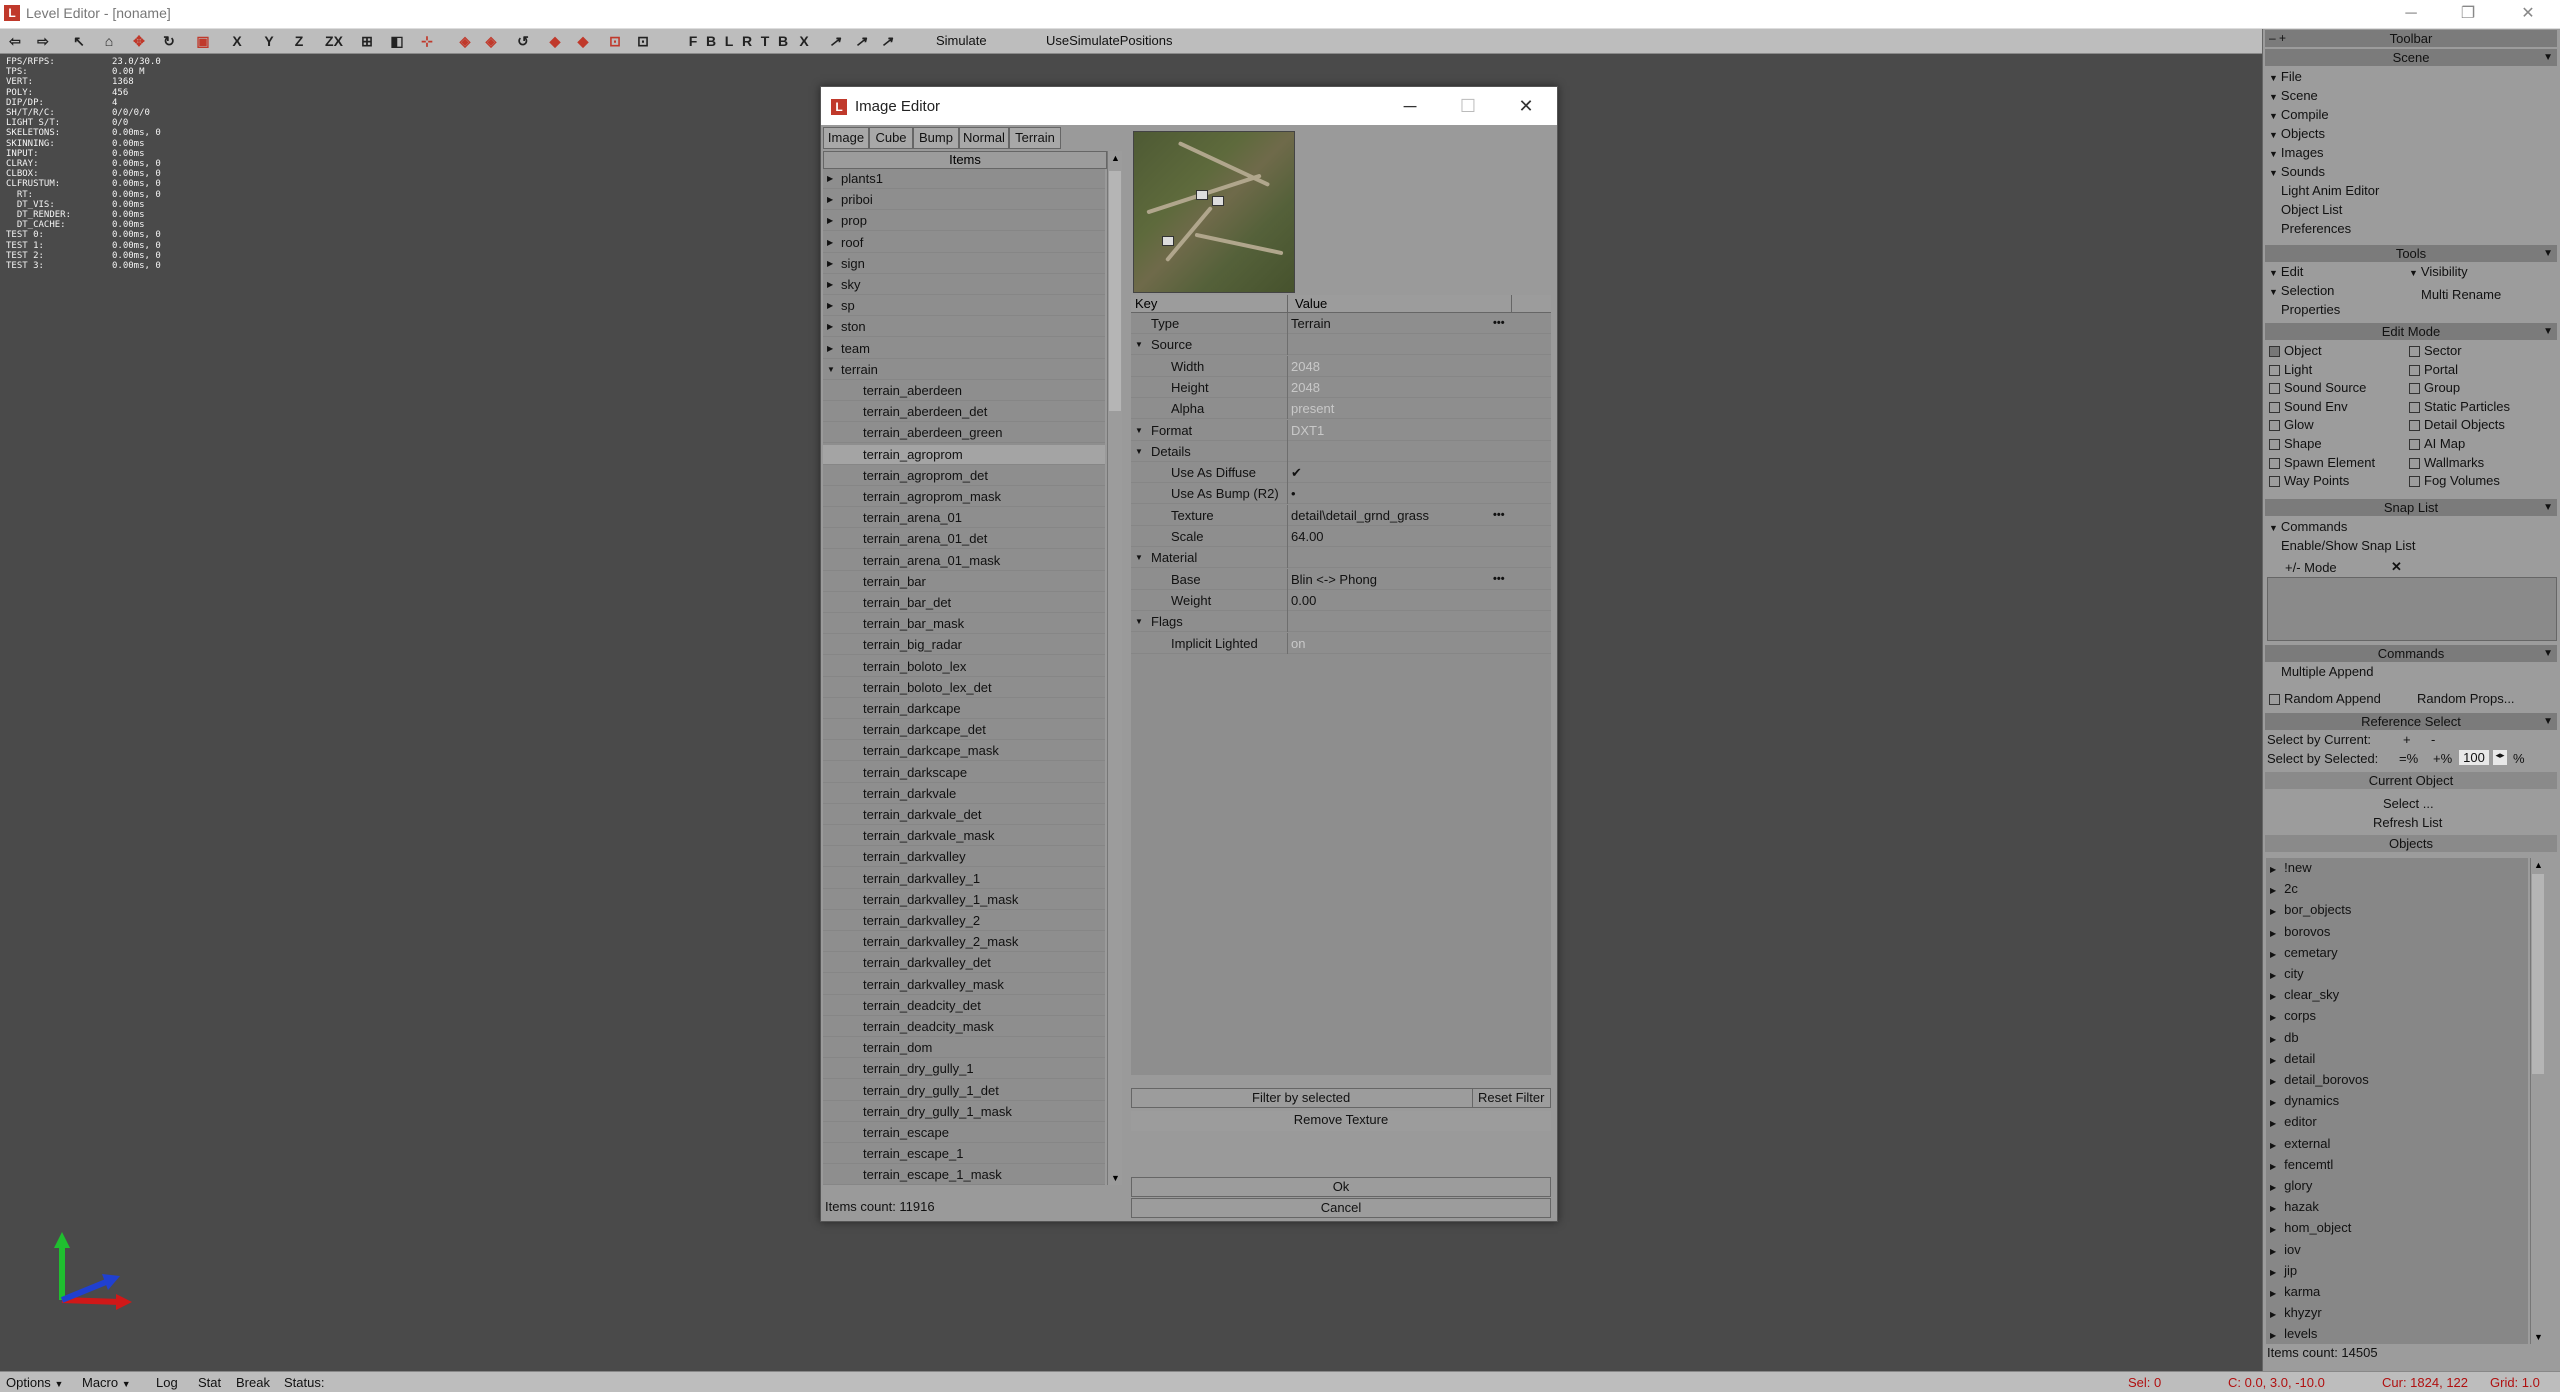 Image resolution: width=2560 pixels, height=1392 pixels. What do you see at coordinates (783, 41) in the screenshot?
I see `view-bottom-button: B` at bounding box center [783, 41].